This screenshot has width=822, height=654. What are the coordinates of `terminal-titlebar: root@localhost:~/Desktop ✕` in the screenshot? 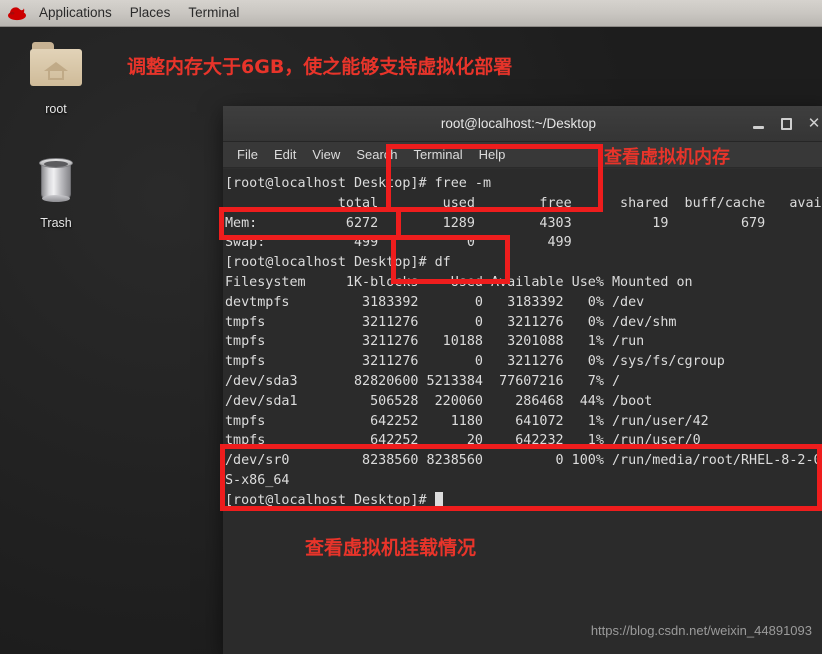 It's located at (522, 124).